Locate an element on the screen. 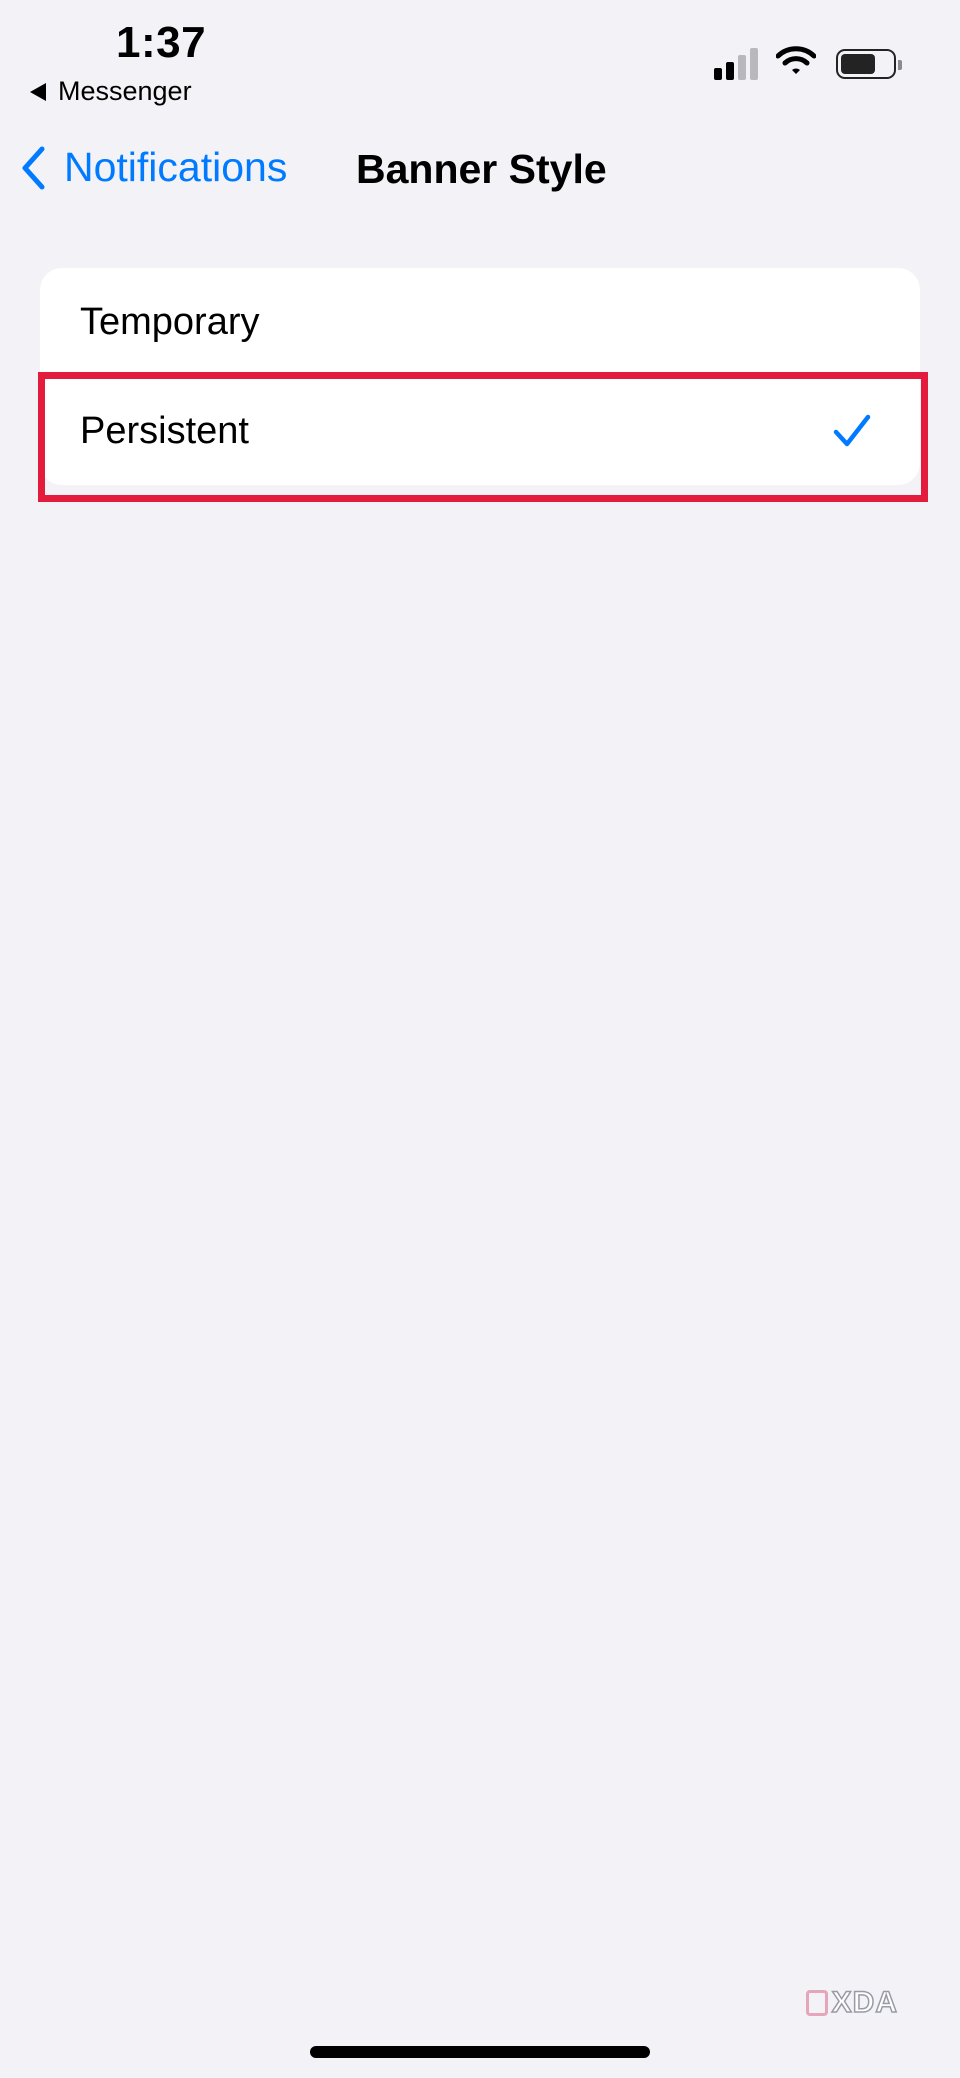 The width and height of the screenshot is (960, 2078). status-icons is located at coordinates (806, 63).